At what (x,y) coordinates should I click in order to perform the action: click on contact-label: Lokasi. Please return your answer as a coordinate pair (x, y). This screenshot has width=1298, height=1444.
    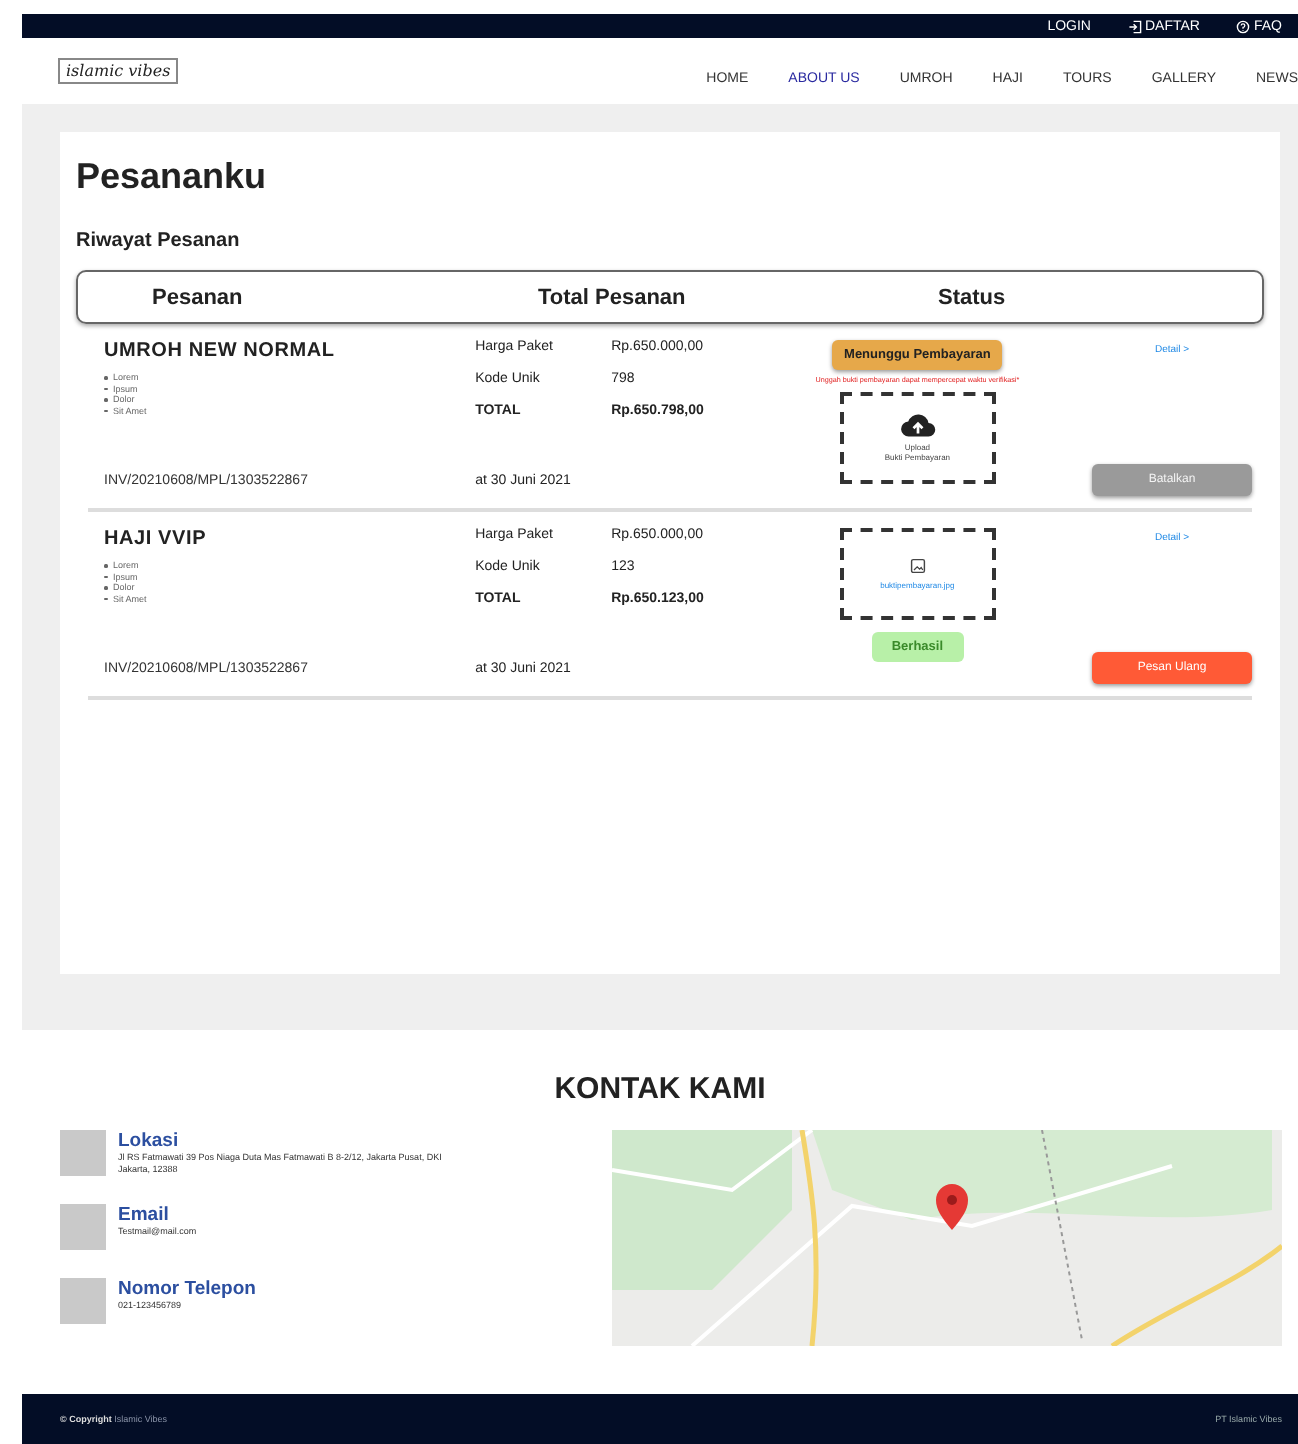
    Looking at the image, I should click on (149, 1141).